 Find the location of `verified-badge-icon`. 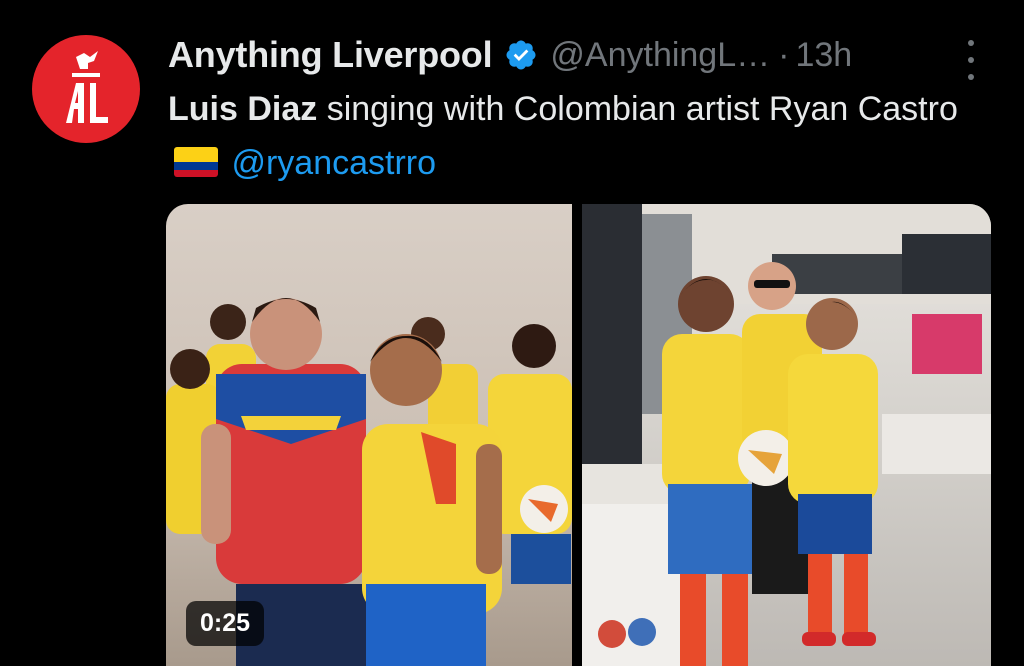

verified-badge-icon is located at coordinates (521, 55).